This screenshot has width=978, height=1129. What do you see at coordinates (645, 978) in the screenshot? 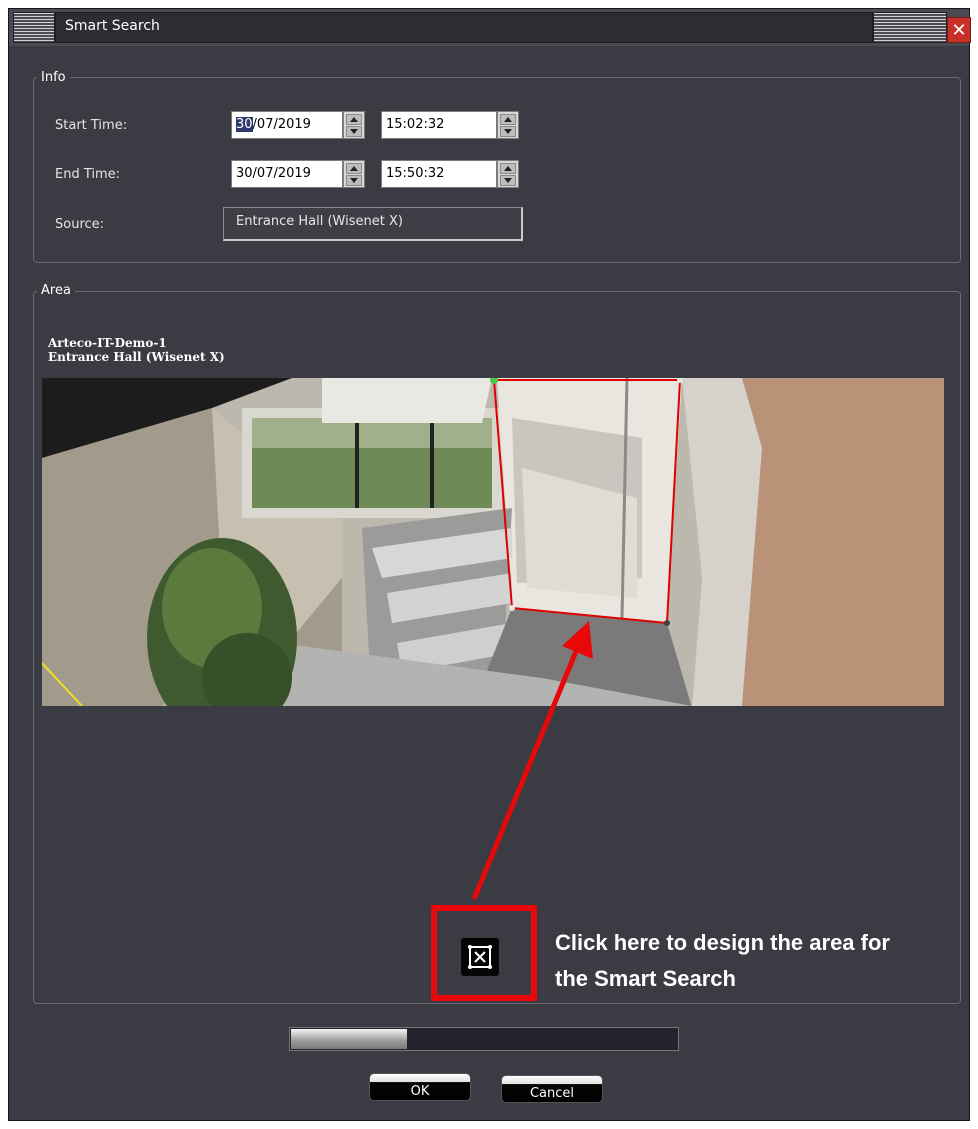
I see `annotation-line-2: the Smart Search` at bounding box center [645, 978].